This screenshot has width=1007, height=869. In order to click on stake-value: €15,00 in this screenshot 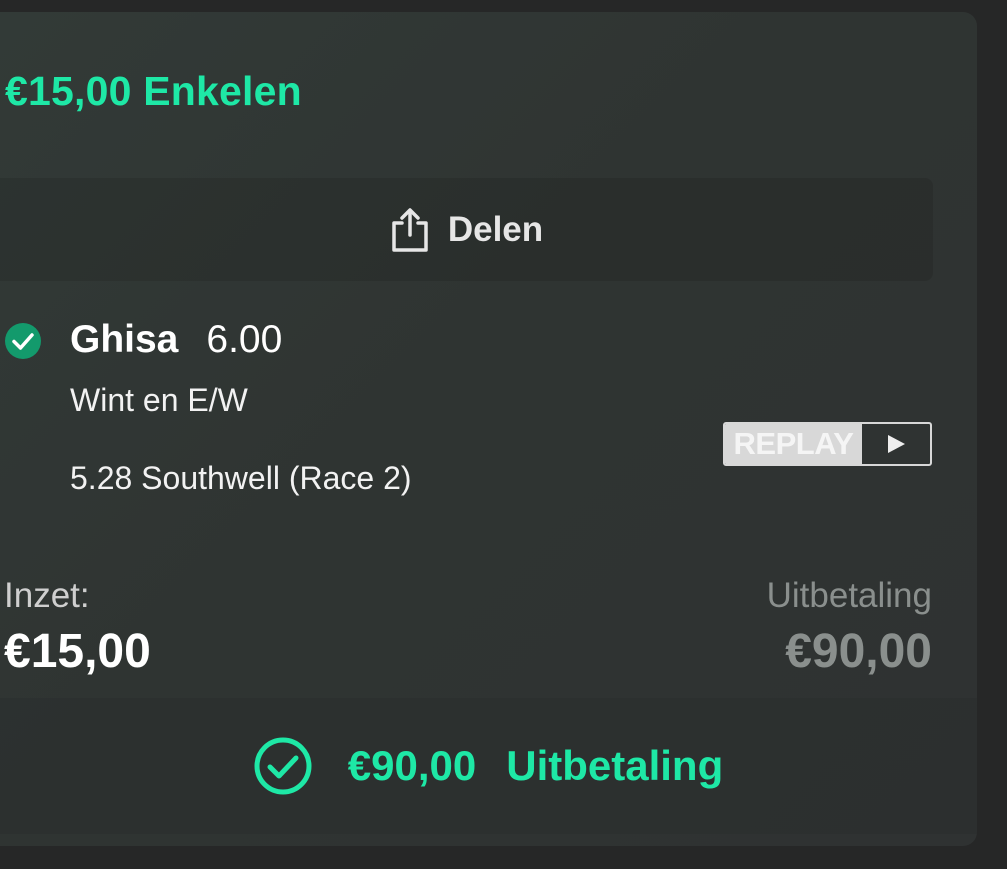, I will do `click(77, 651)`.